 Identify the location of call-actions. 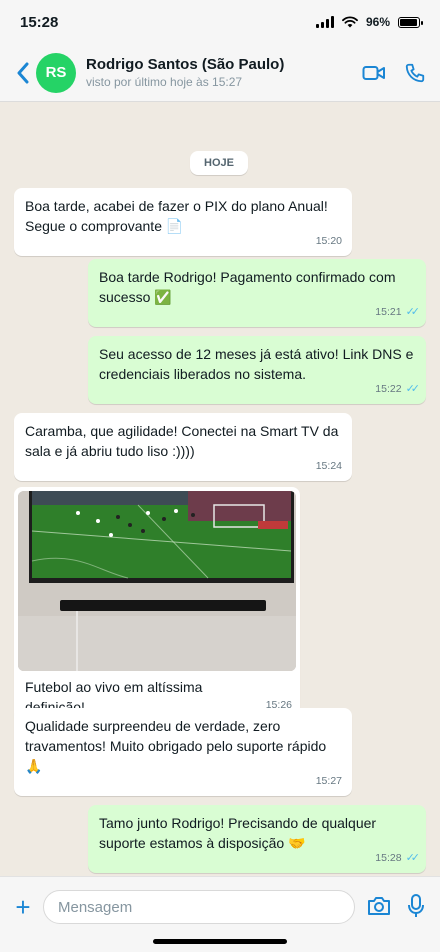
(394, 73).